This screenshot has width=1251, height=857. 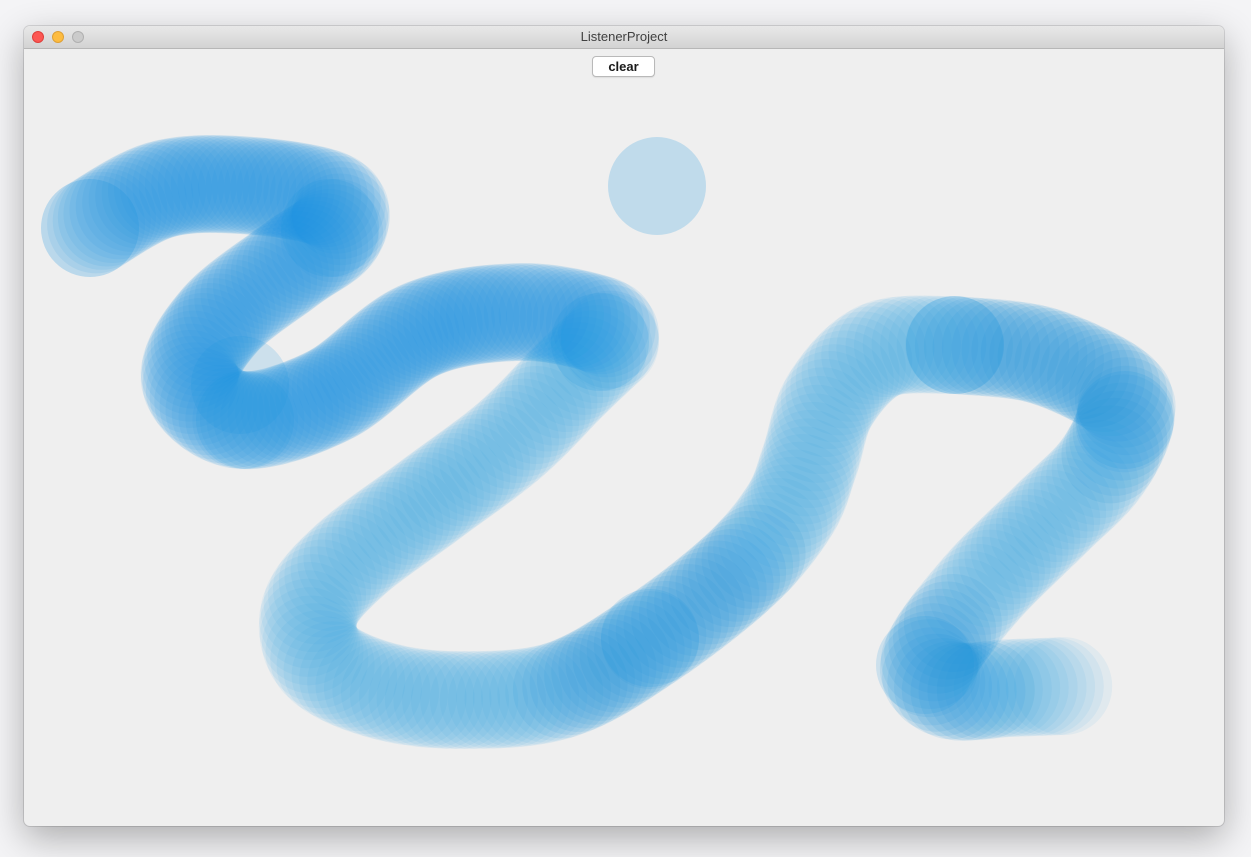 I want to click on brush-dot, so click(x=657, y=186).